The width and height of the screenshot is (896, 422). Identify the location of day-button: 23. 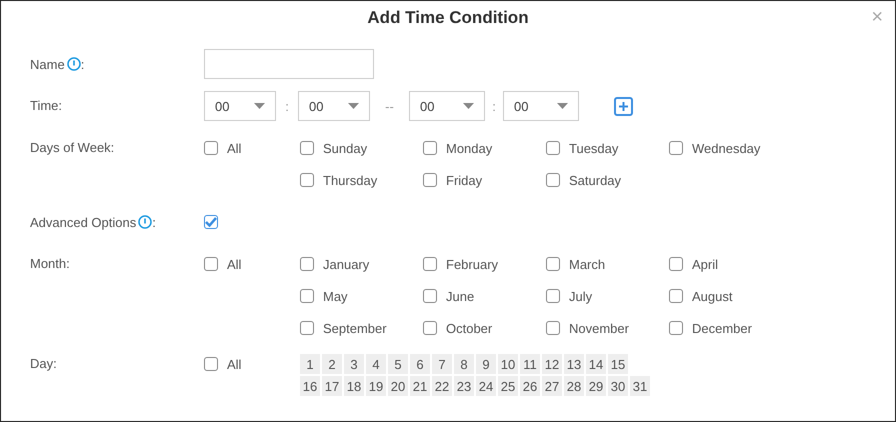
(464, 386).